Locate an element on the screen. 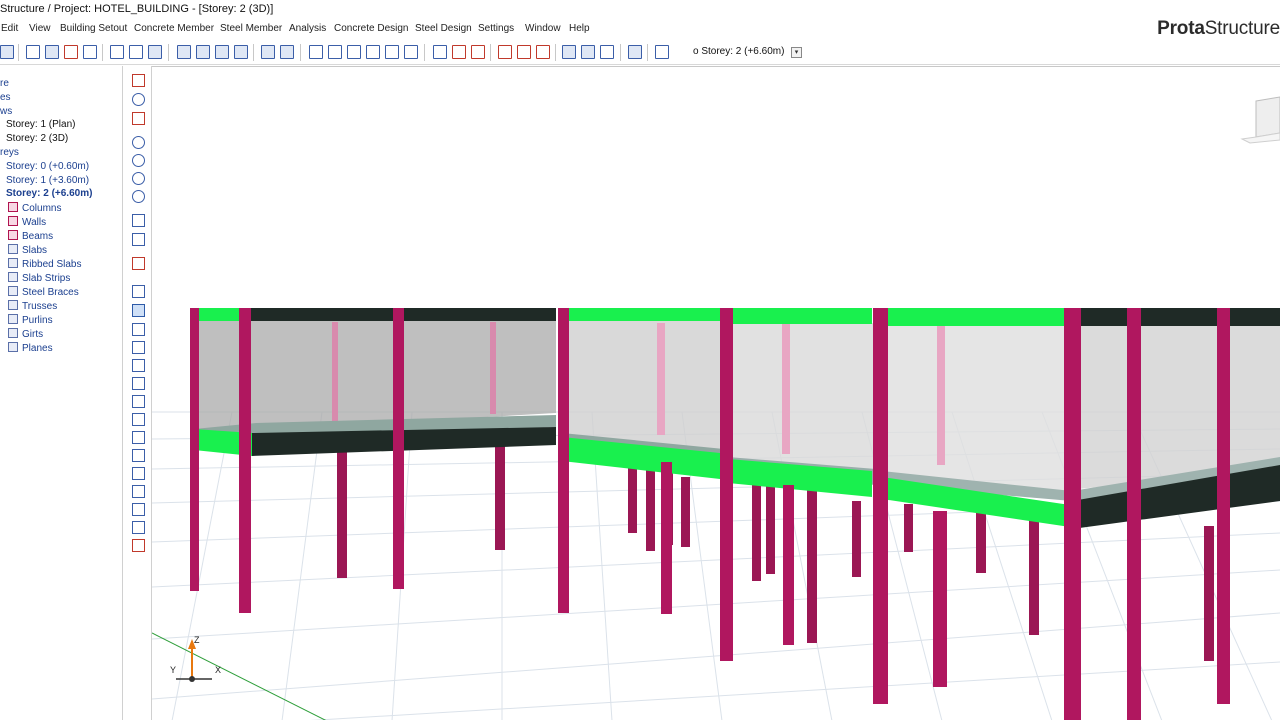  menu-settings: Settings is located at coordinates (496, 28).